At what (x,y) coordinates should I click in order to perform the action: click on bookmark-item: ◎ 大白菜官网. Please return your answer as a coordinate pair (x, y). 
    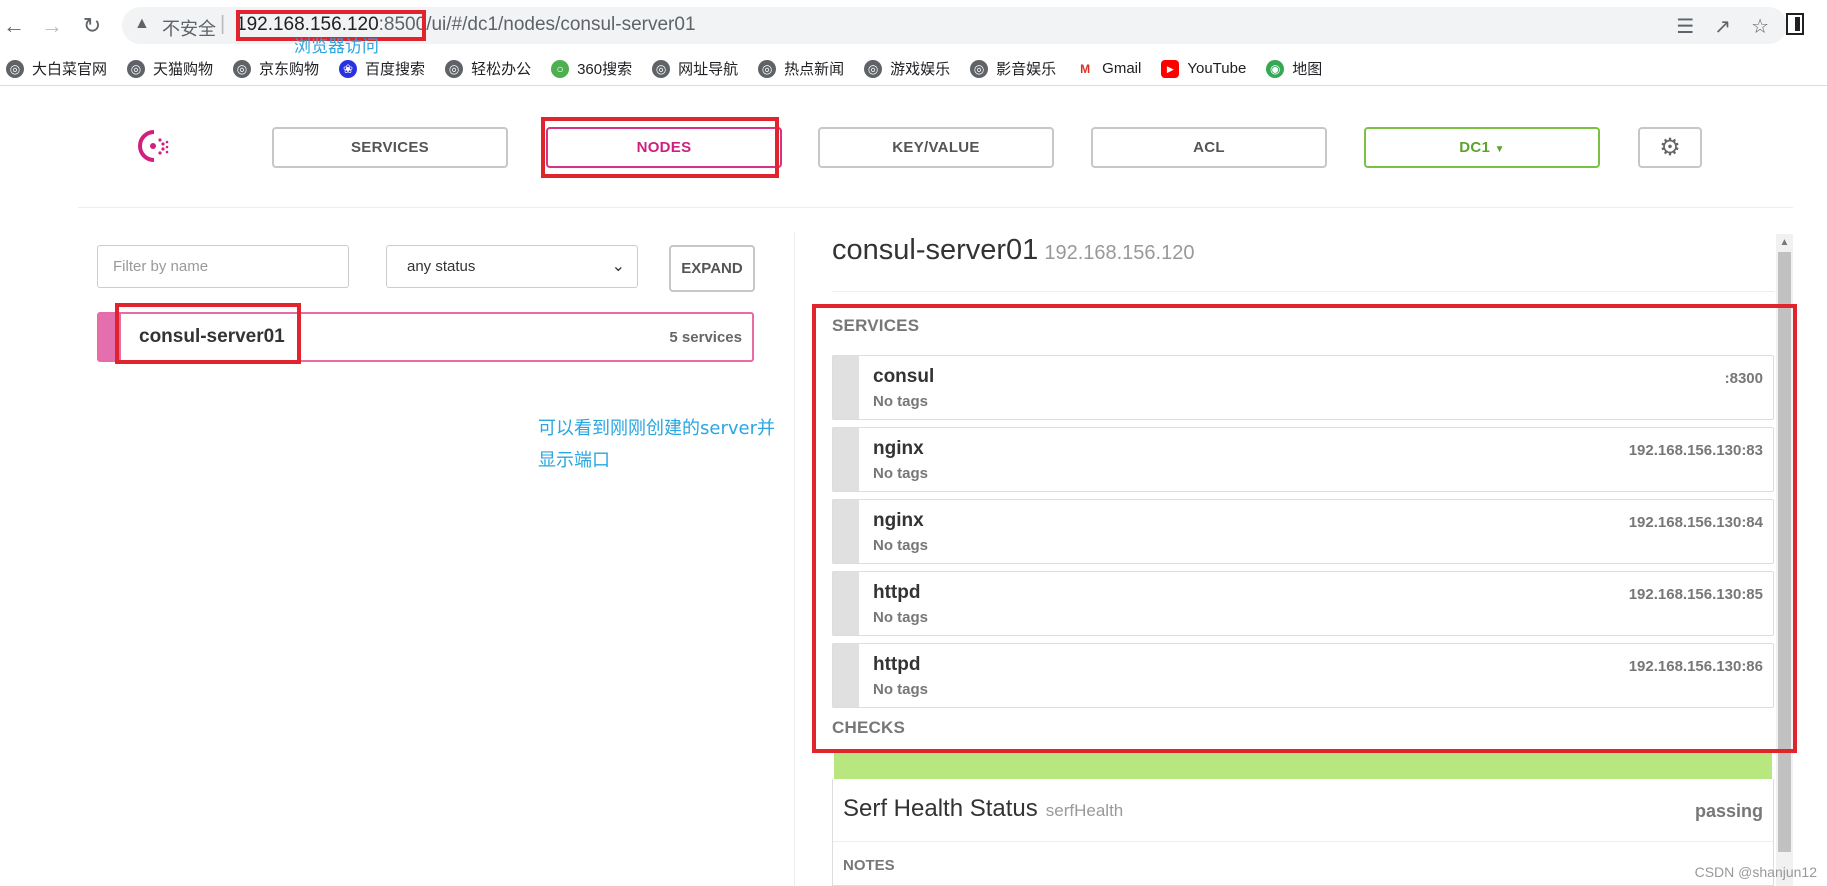
    Looking at the image, I should click on (56, 68).